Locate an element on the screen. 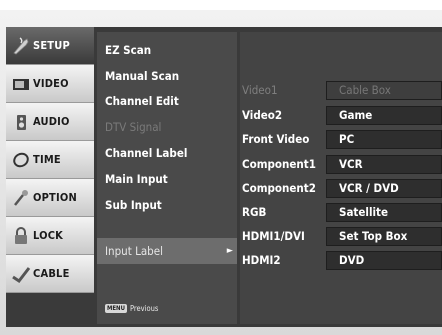 The width and height of the screenshot is (442, 335). tab-time-label: TIME is located at coordinates (47, 159).